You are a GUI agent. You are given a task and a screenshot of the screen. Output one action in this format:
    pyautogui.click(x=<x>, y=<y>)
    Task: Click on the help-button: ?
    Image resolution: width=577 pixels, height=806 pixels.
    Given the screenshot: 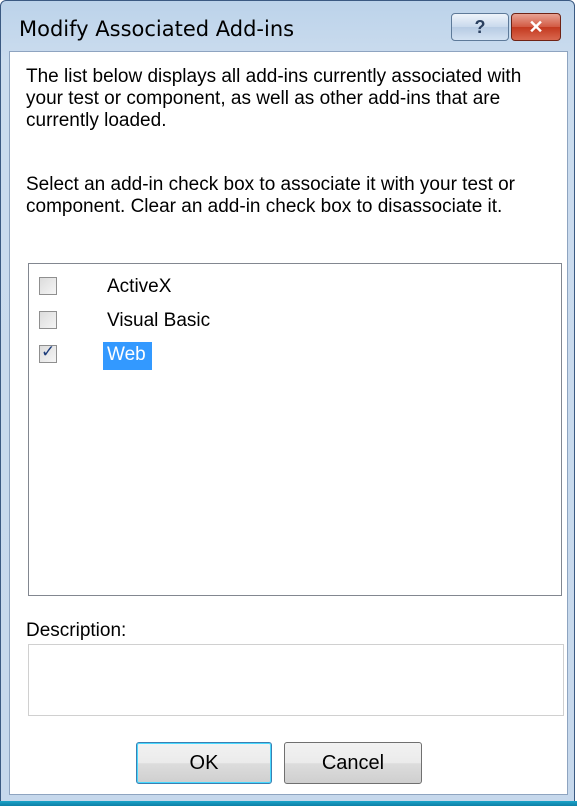 What is the action you would take?
    pyautogui.click(x=480, y=27)
    